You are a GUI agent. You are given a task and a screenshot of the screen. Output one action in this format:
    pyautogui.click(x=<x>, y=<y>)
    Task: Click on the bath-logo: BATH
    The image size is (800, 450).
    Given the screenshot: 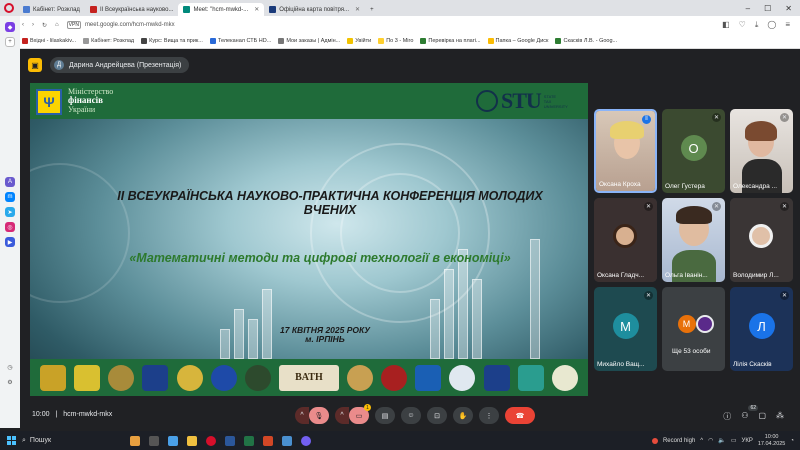 What is the action you would take?
    pyautogui.click(x=308, y=377)
    